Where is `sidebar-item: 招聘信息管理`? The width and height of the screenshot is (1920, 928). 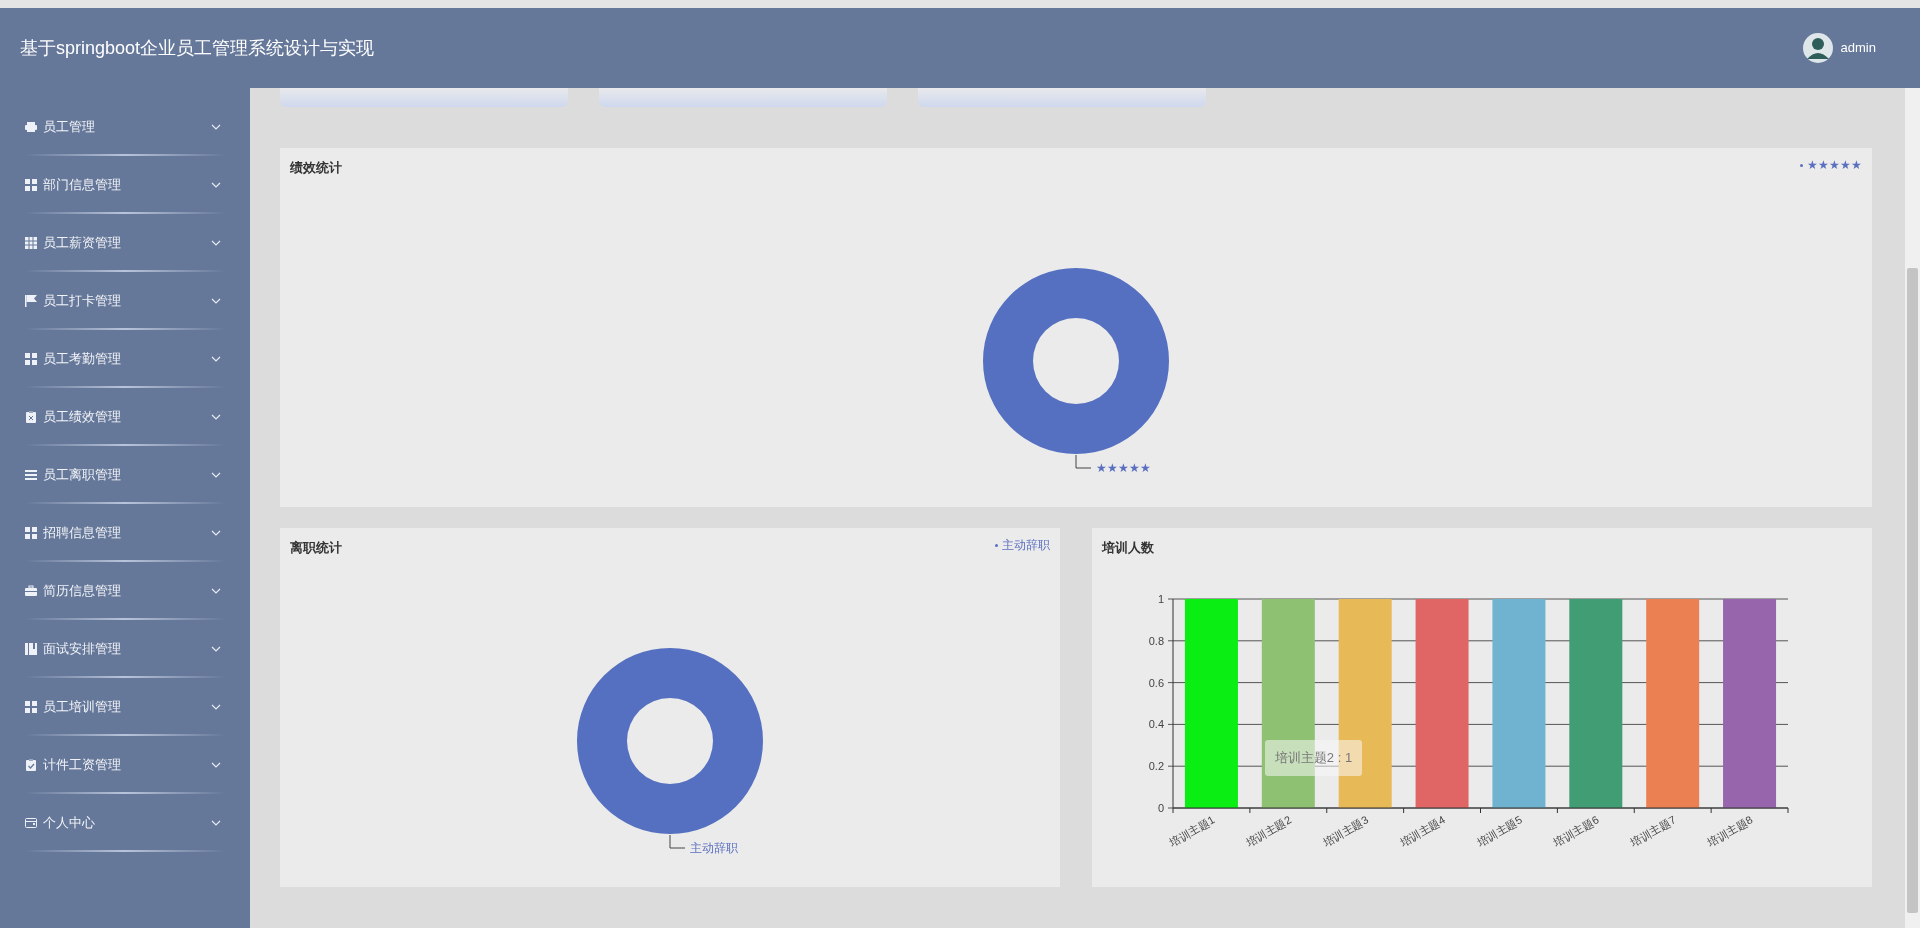 sidebar-item: 招聘信息管理 is located at coordinates (125, 533).